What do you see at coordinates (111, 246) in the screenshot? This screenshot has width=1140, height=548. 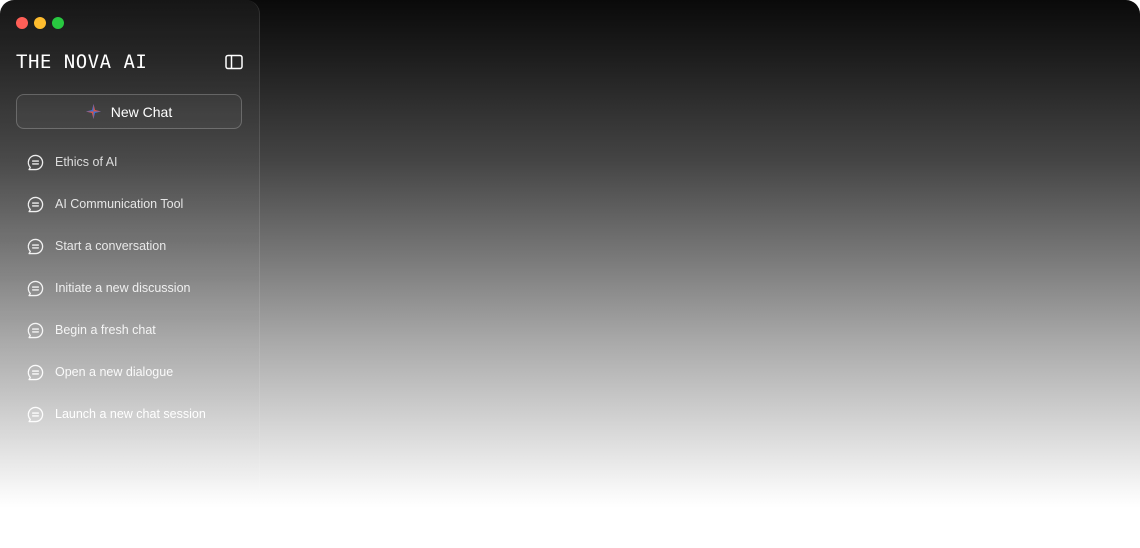 I see `history-item-label: Start a conversation` at bounding box center [111, 246].